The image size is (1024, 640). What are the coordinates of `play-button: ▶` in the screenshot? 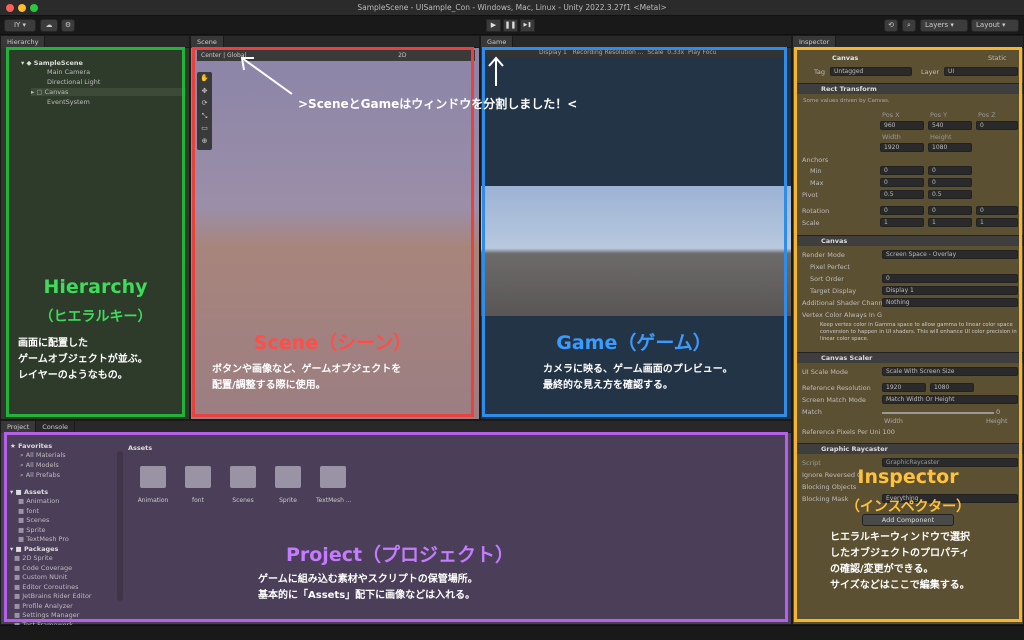 It's located at (493, 25).